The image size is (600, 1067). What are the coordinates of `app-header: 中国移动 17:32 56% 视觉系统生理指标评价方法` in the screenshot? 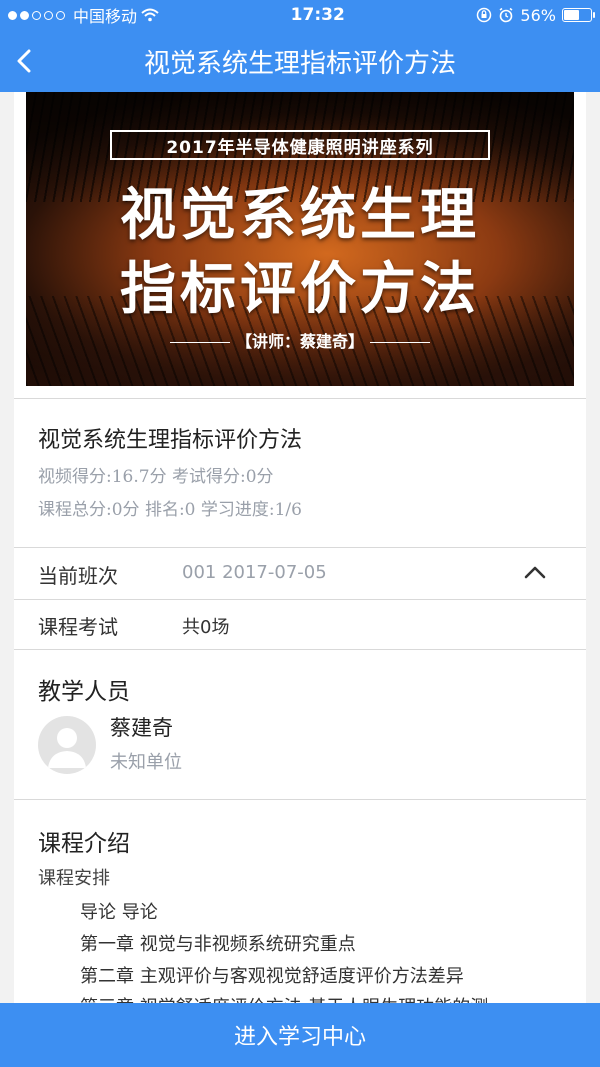 It's located at (300, 46).